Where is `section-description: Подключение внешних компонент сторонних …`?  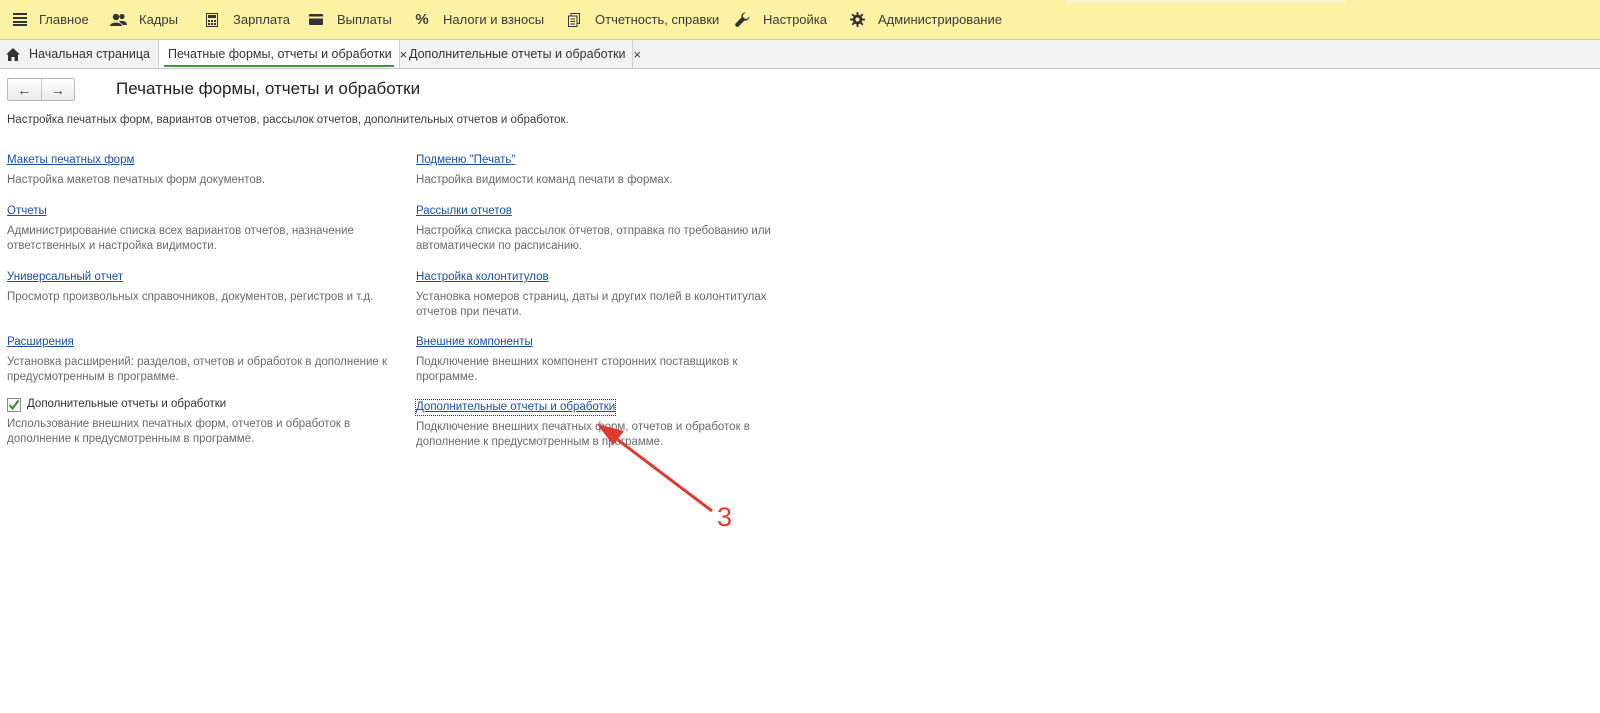
section-description: Подключение внешних компонент сторонних … is located at coordinates (577, 369).